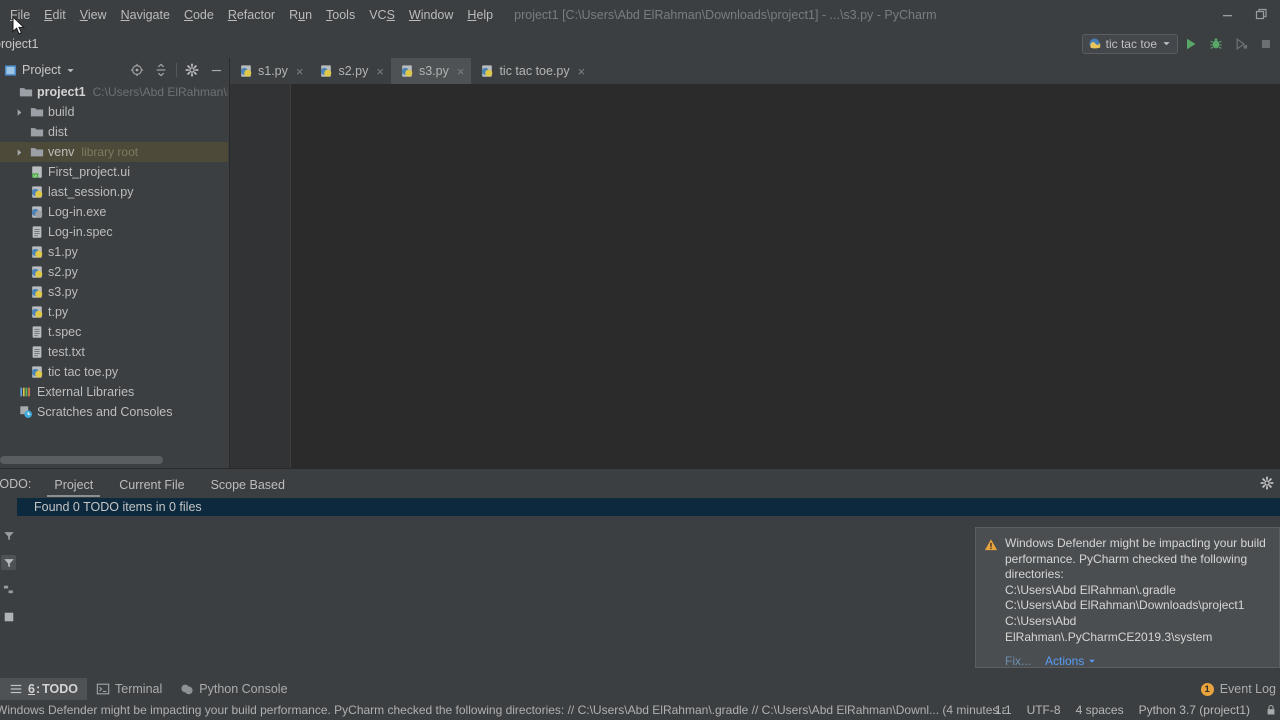 The height and width of the screenshot is (720, 1280). I want to click on tree-node: t.py, so click(114, 312).